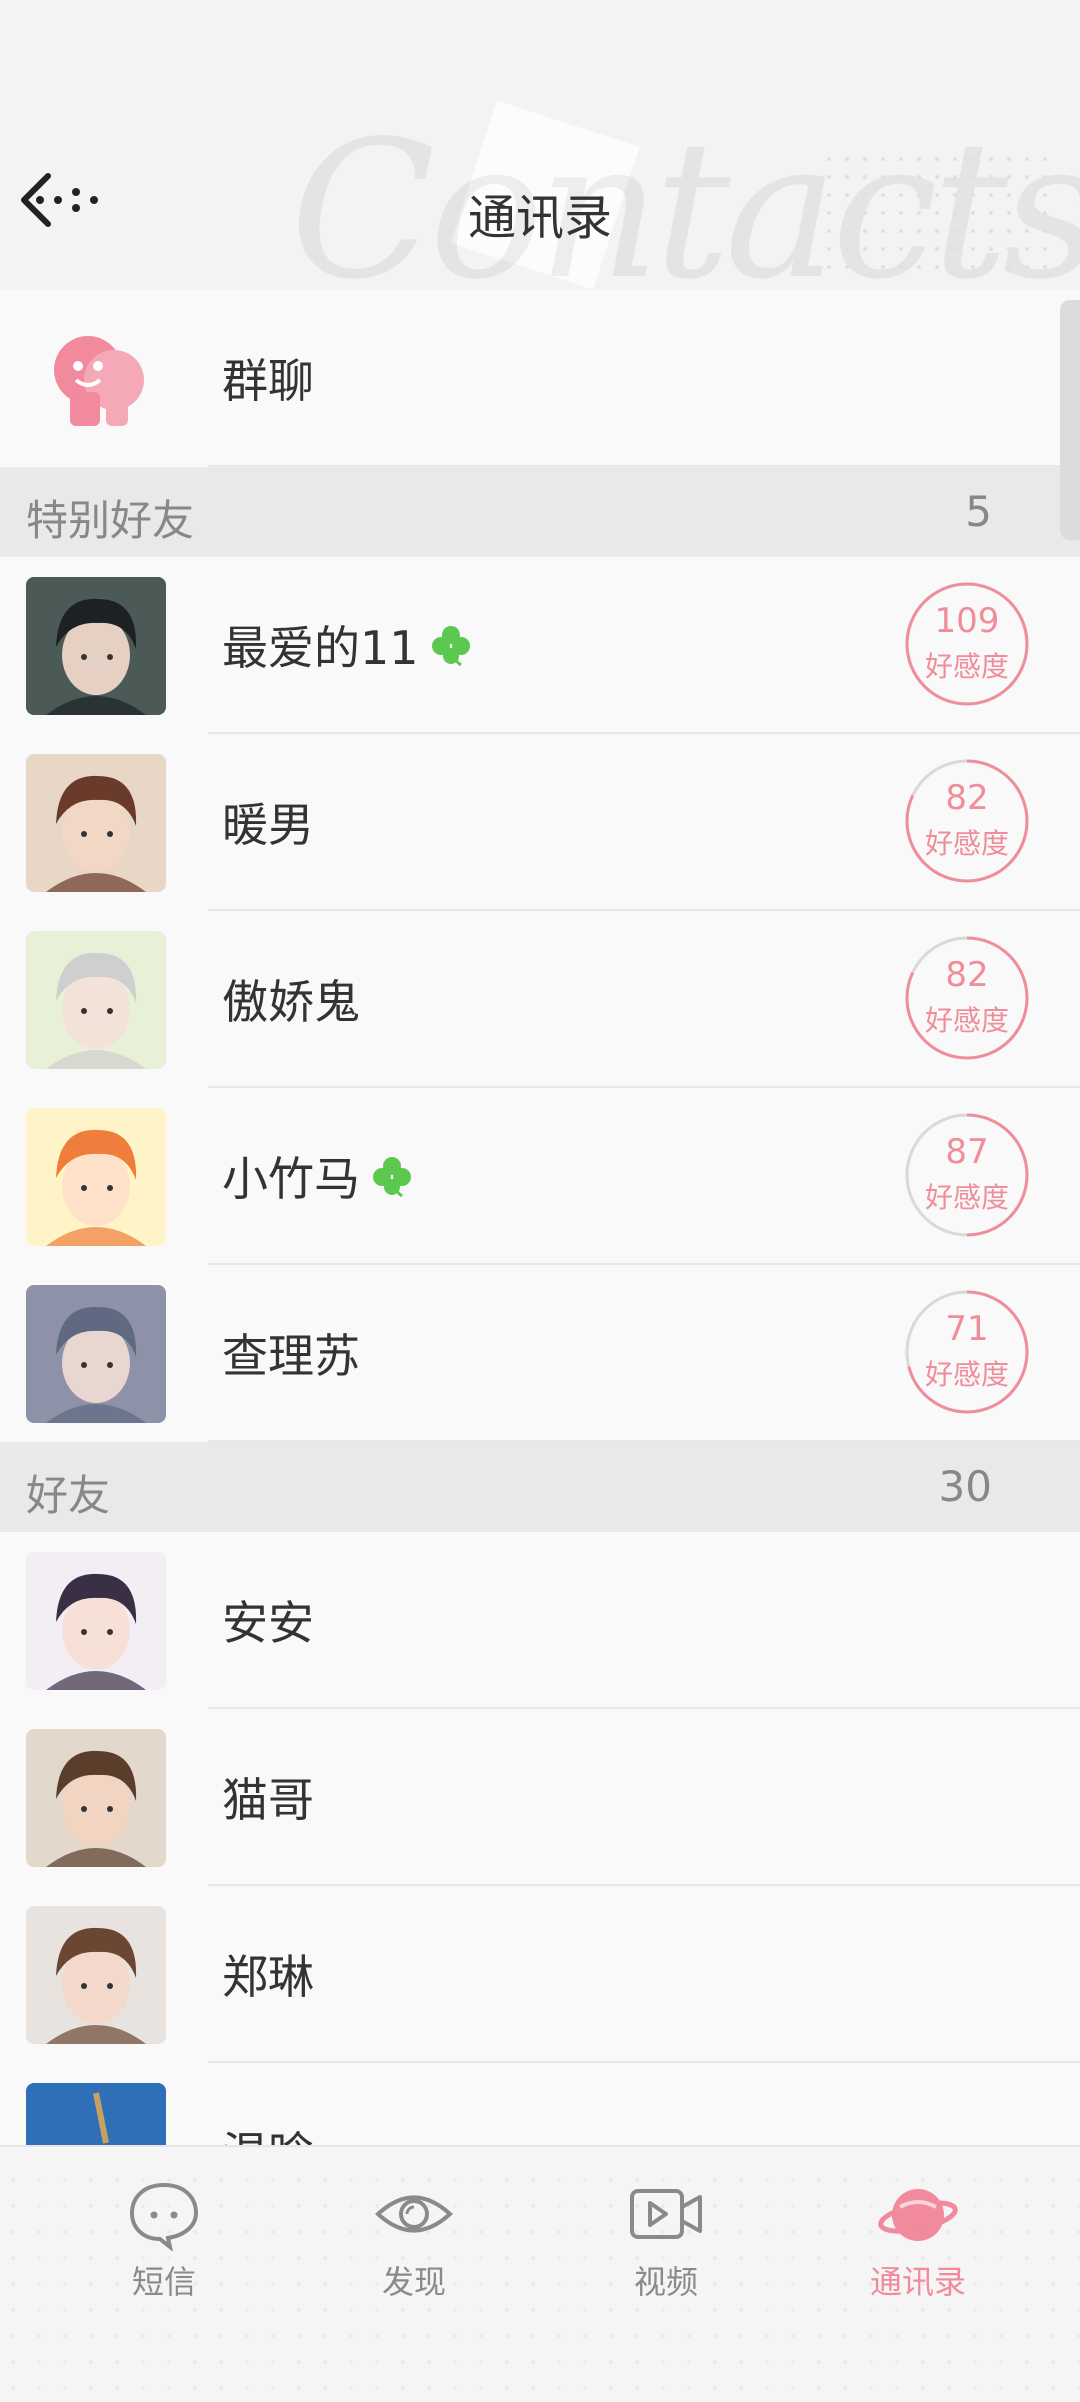 This screenshot has height=2402, width=1080. I want to click on affinity-badge: 87 好感度, so click(967, 1175).